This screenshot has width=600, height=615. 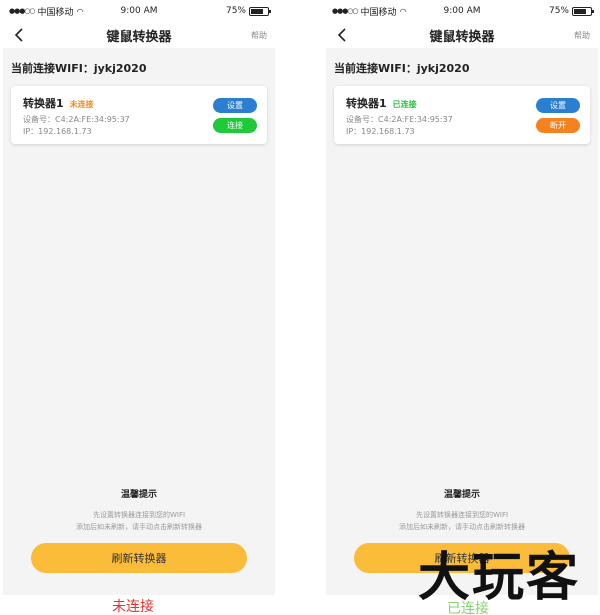 I want to click on disconnect-button: 断开, so click(x=558, y=125).